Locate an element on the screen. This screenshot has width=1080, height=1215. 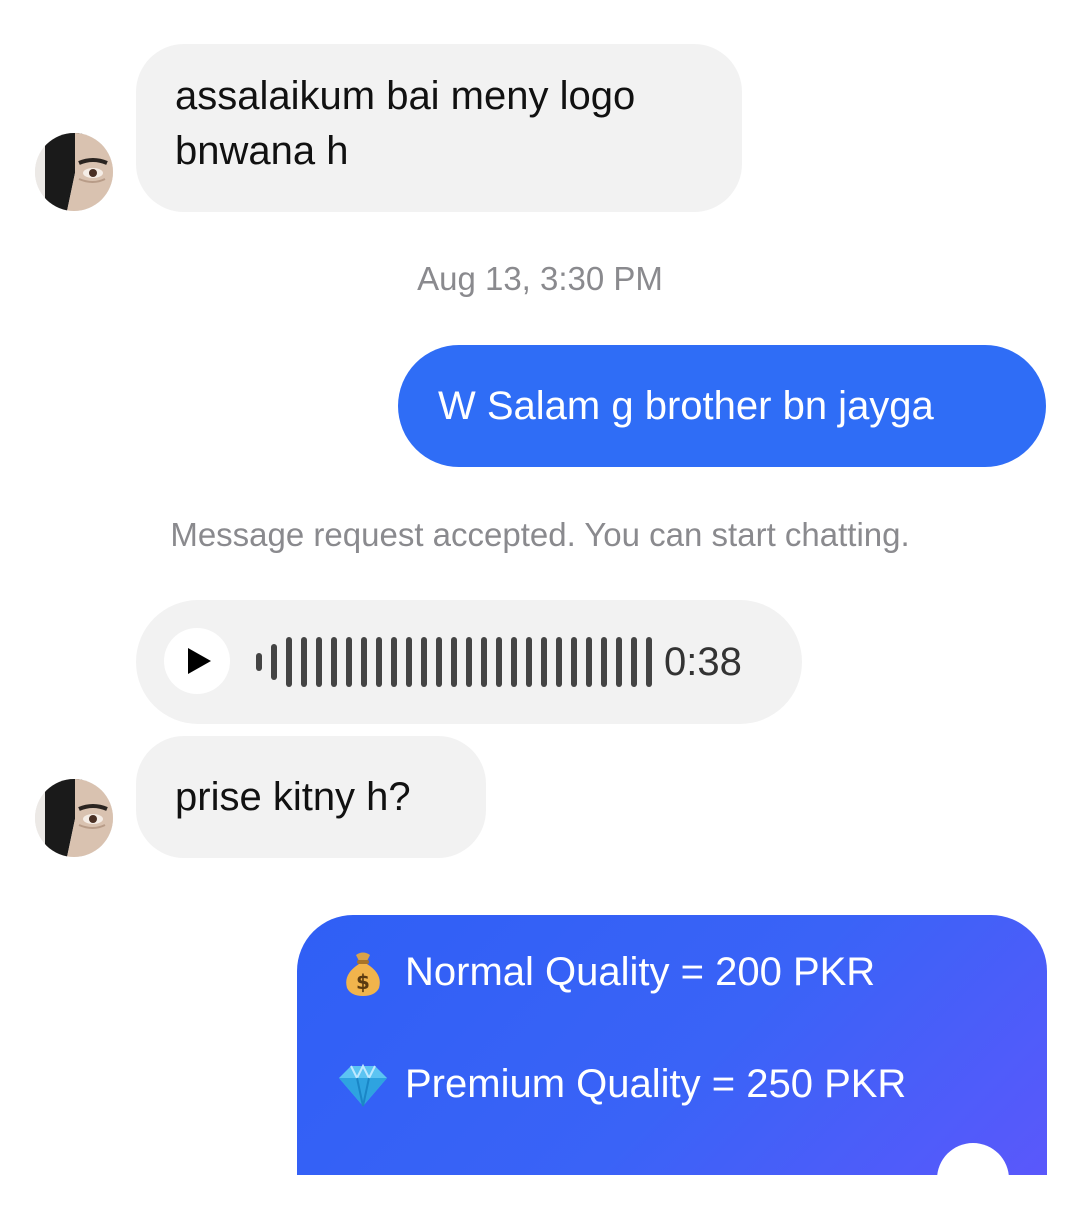
play-button is located at coordinates (197, 661).